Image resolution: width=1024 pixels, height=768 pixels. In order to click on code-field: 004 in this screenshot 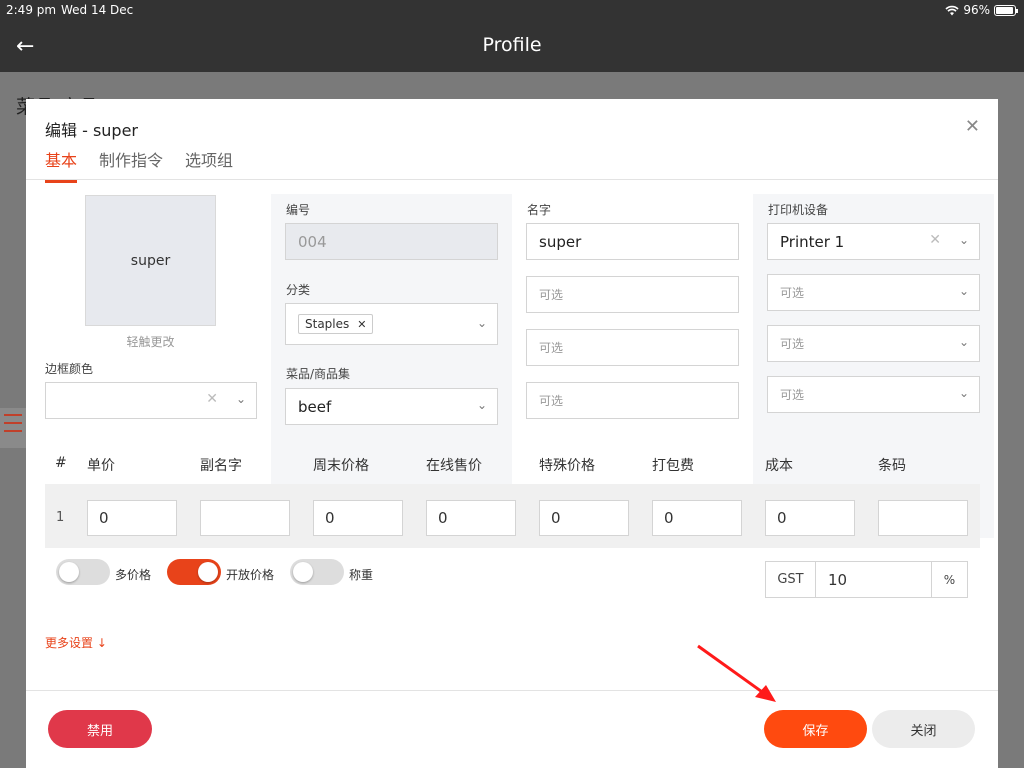, I will do `click(391, 241)`.